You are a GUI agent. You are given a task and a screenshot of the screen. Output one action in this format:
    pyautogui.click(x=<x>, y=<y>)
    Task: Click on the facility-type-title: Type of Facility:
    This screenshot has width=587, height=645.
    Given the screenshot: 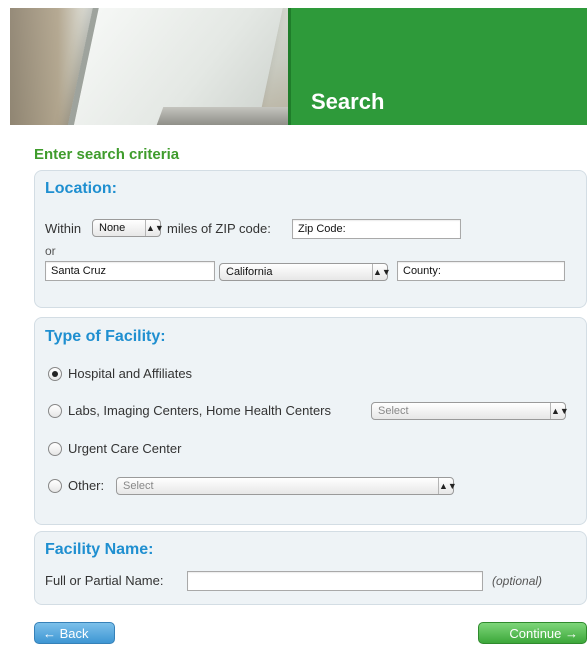 What is the action you would take?
    pyautogui.click(x=105, y=336)
    